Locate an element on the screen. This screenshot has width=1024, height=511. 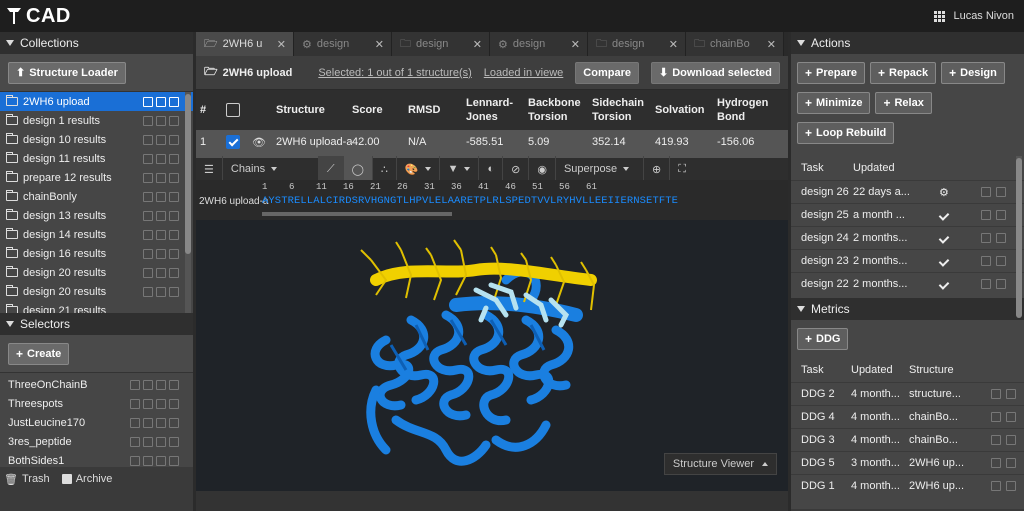
actions-header: Actions is located at coordinates (907, 43).